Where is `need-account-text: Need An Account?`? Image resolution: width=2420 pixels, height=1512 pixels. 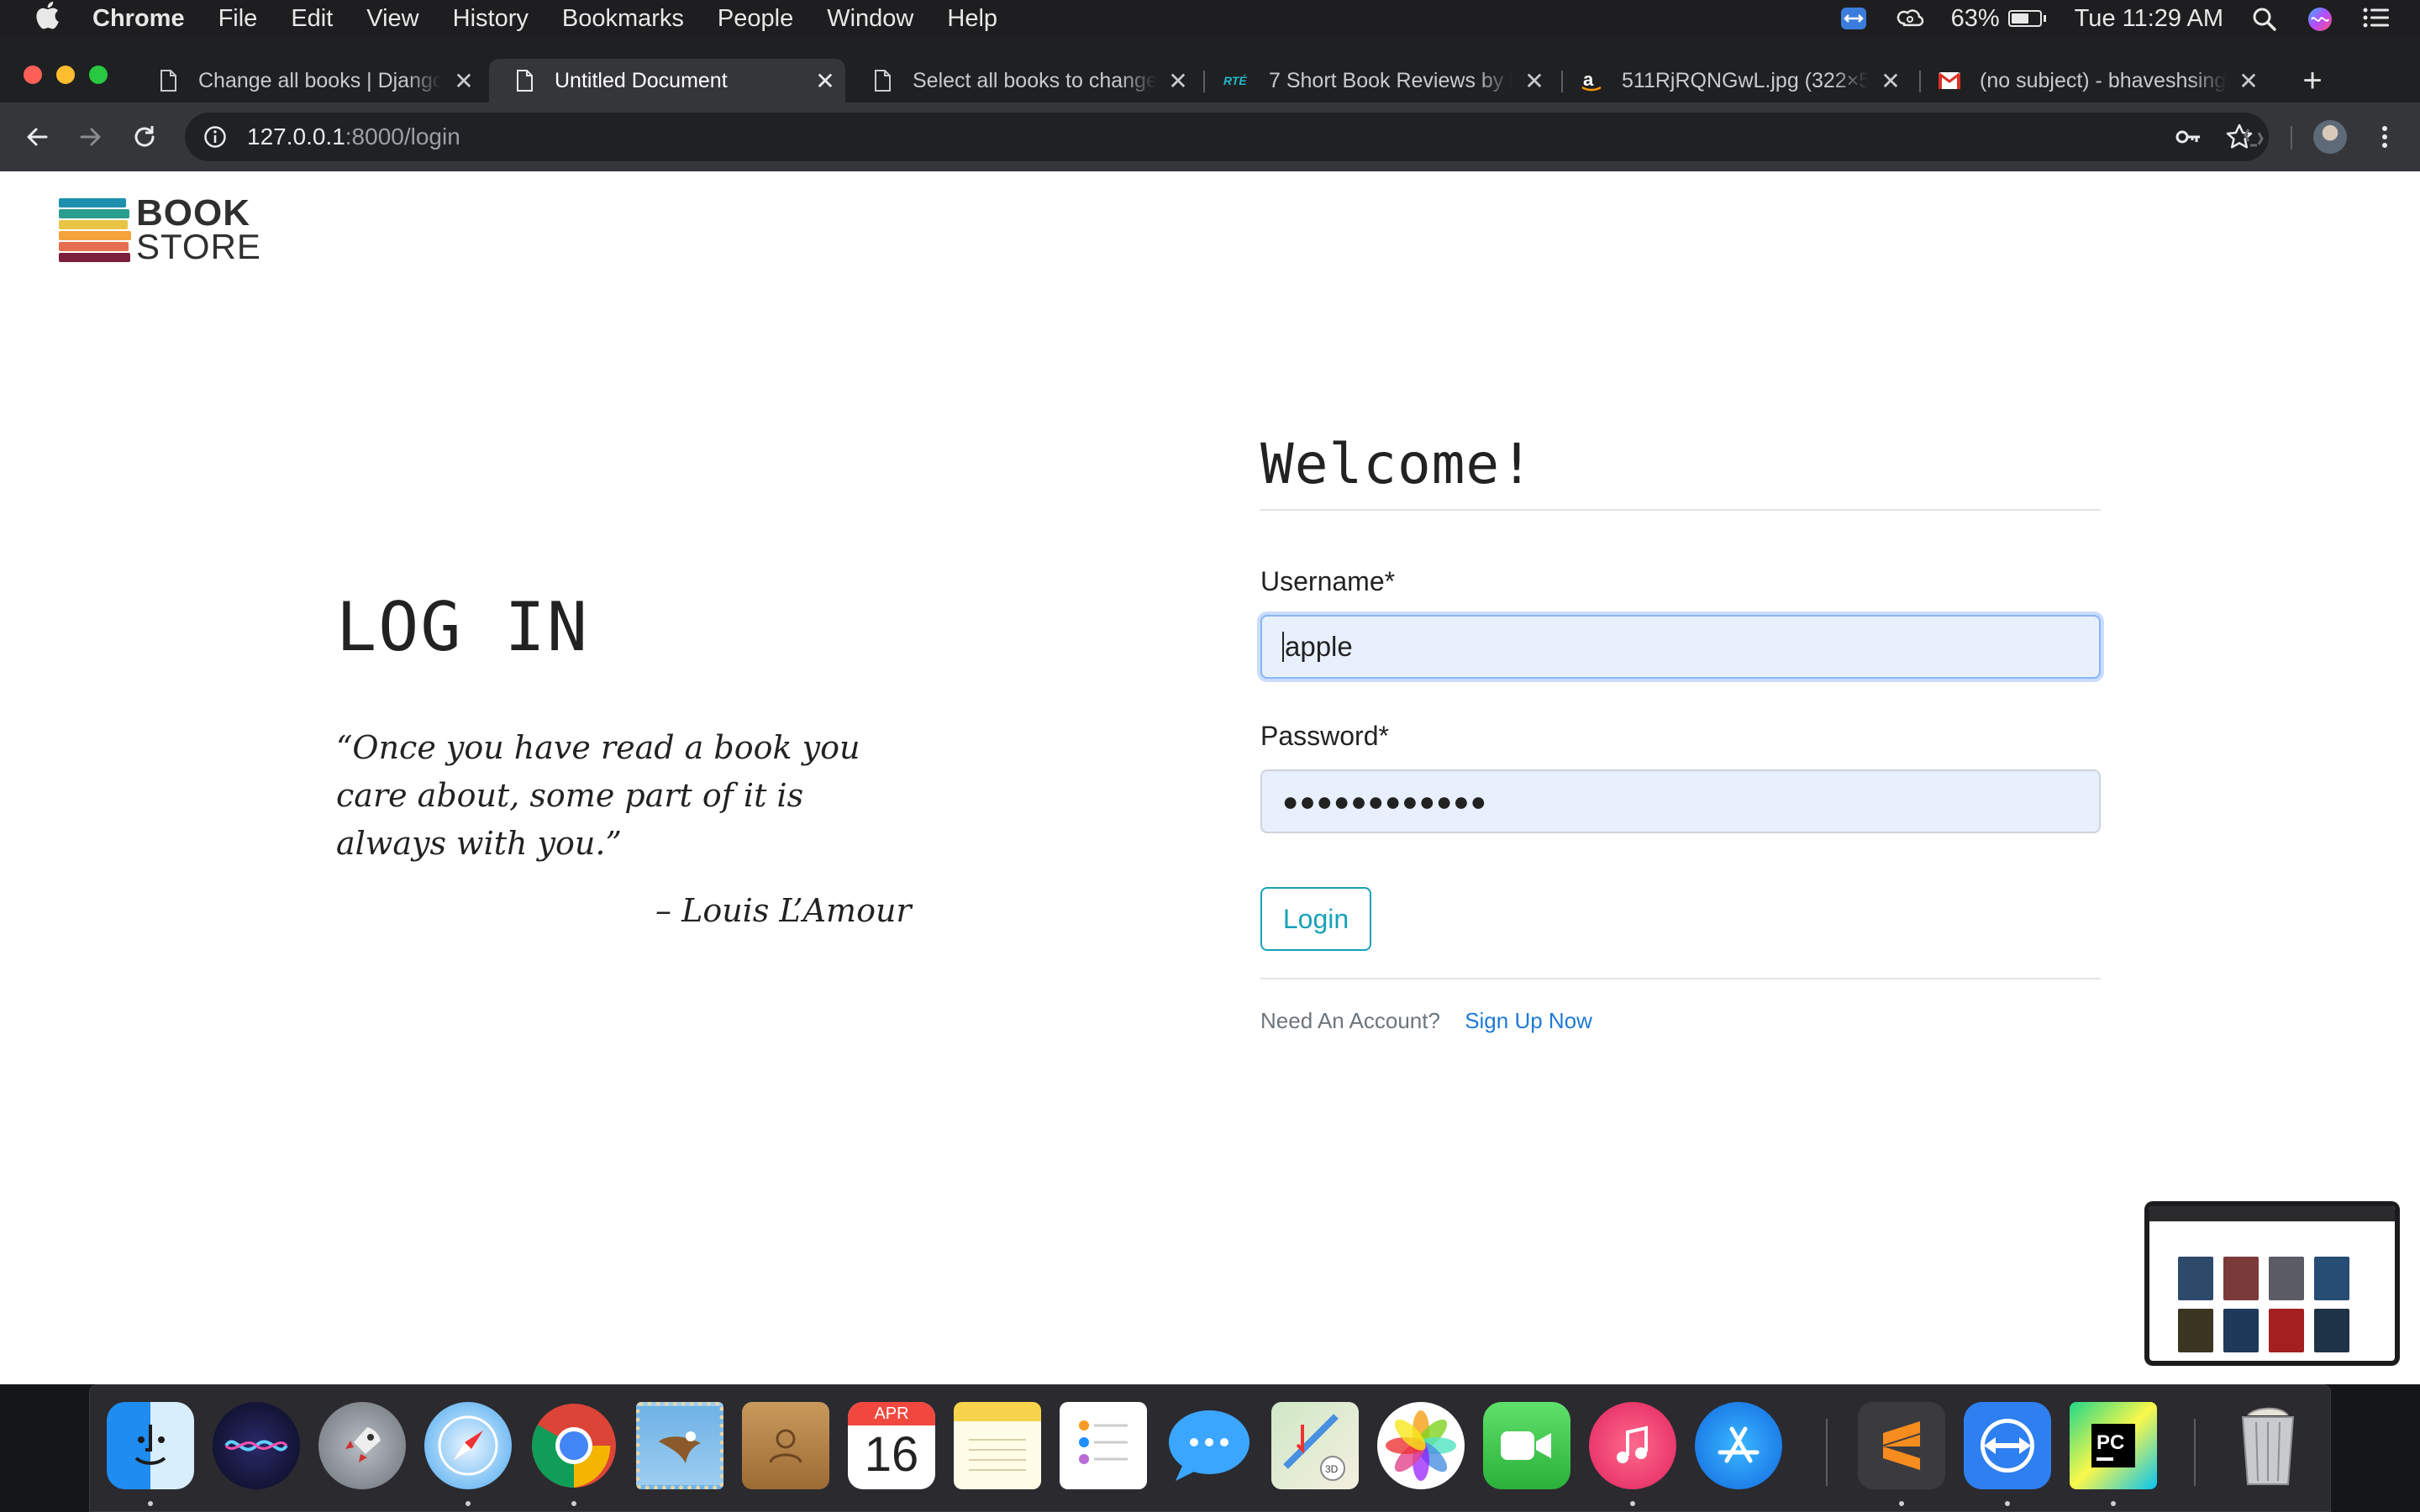
need-account-text: Need An Account? is located at coordinates (1350, 1020).